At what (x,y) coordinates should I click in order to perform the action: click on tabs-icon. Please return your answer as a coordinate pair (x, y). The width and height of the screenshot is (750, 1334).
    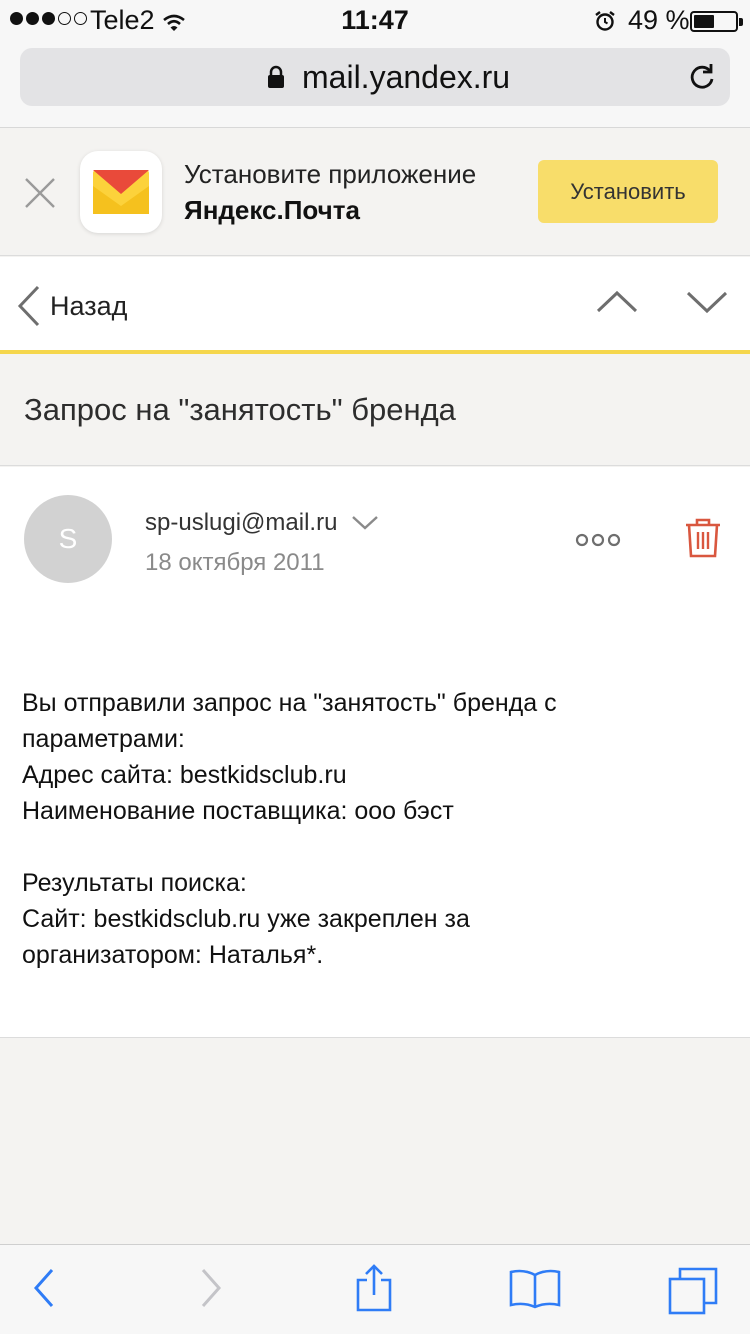
    Looking at the image, I should click on (693, 1293).